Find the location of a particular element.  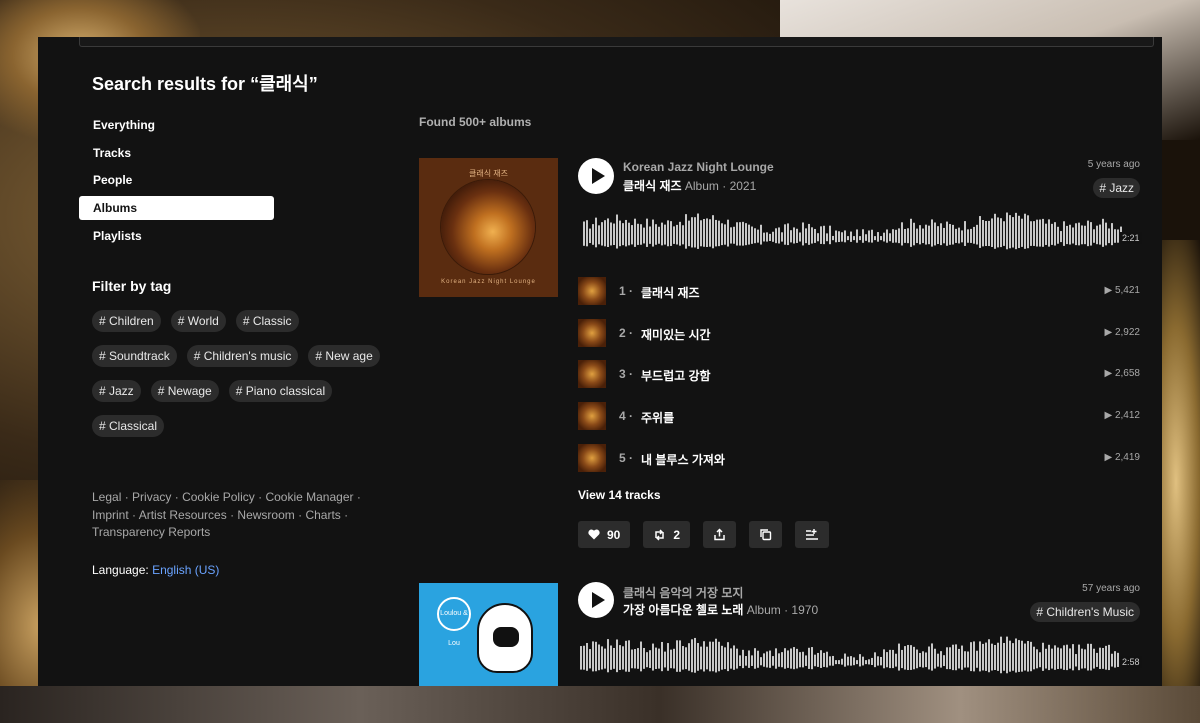

track-name: 부드럽고 강함 is located at coordinates (676, 375).